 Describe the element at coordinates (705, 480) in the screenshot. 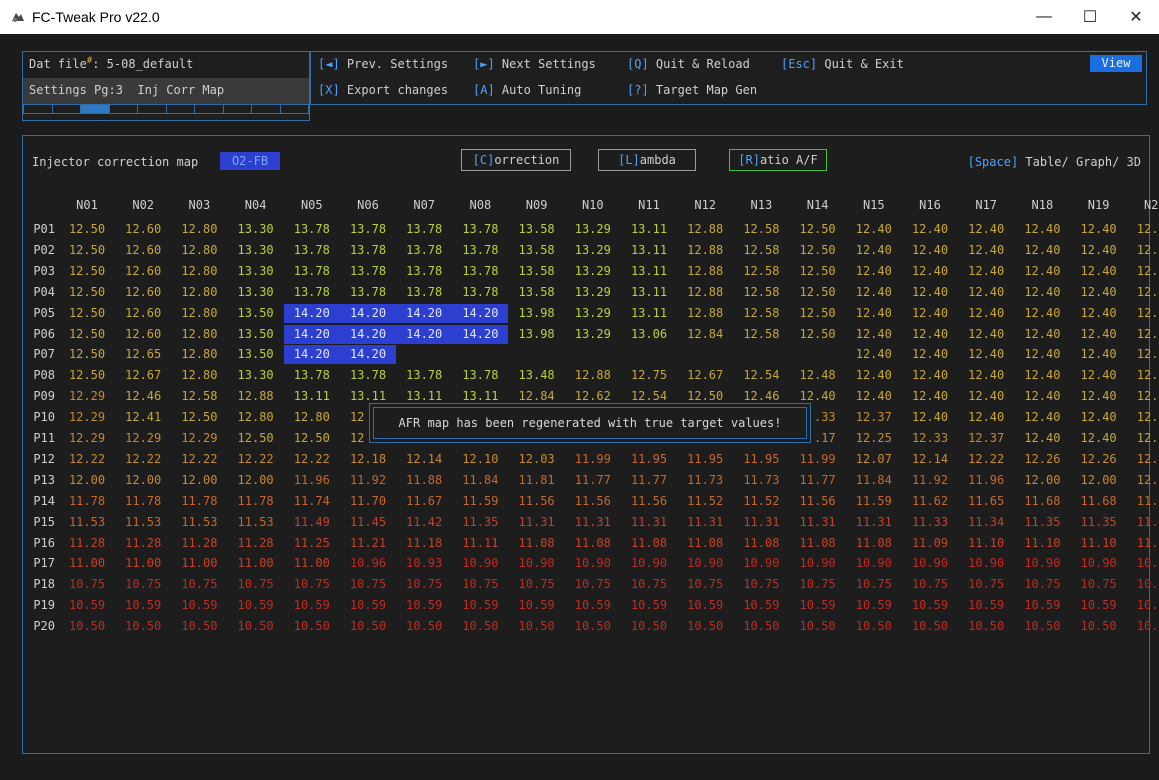

I see `table-cell: 11.73` at that location.